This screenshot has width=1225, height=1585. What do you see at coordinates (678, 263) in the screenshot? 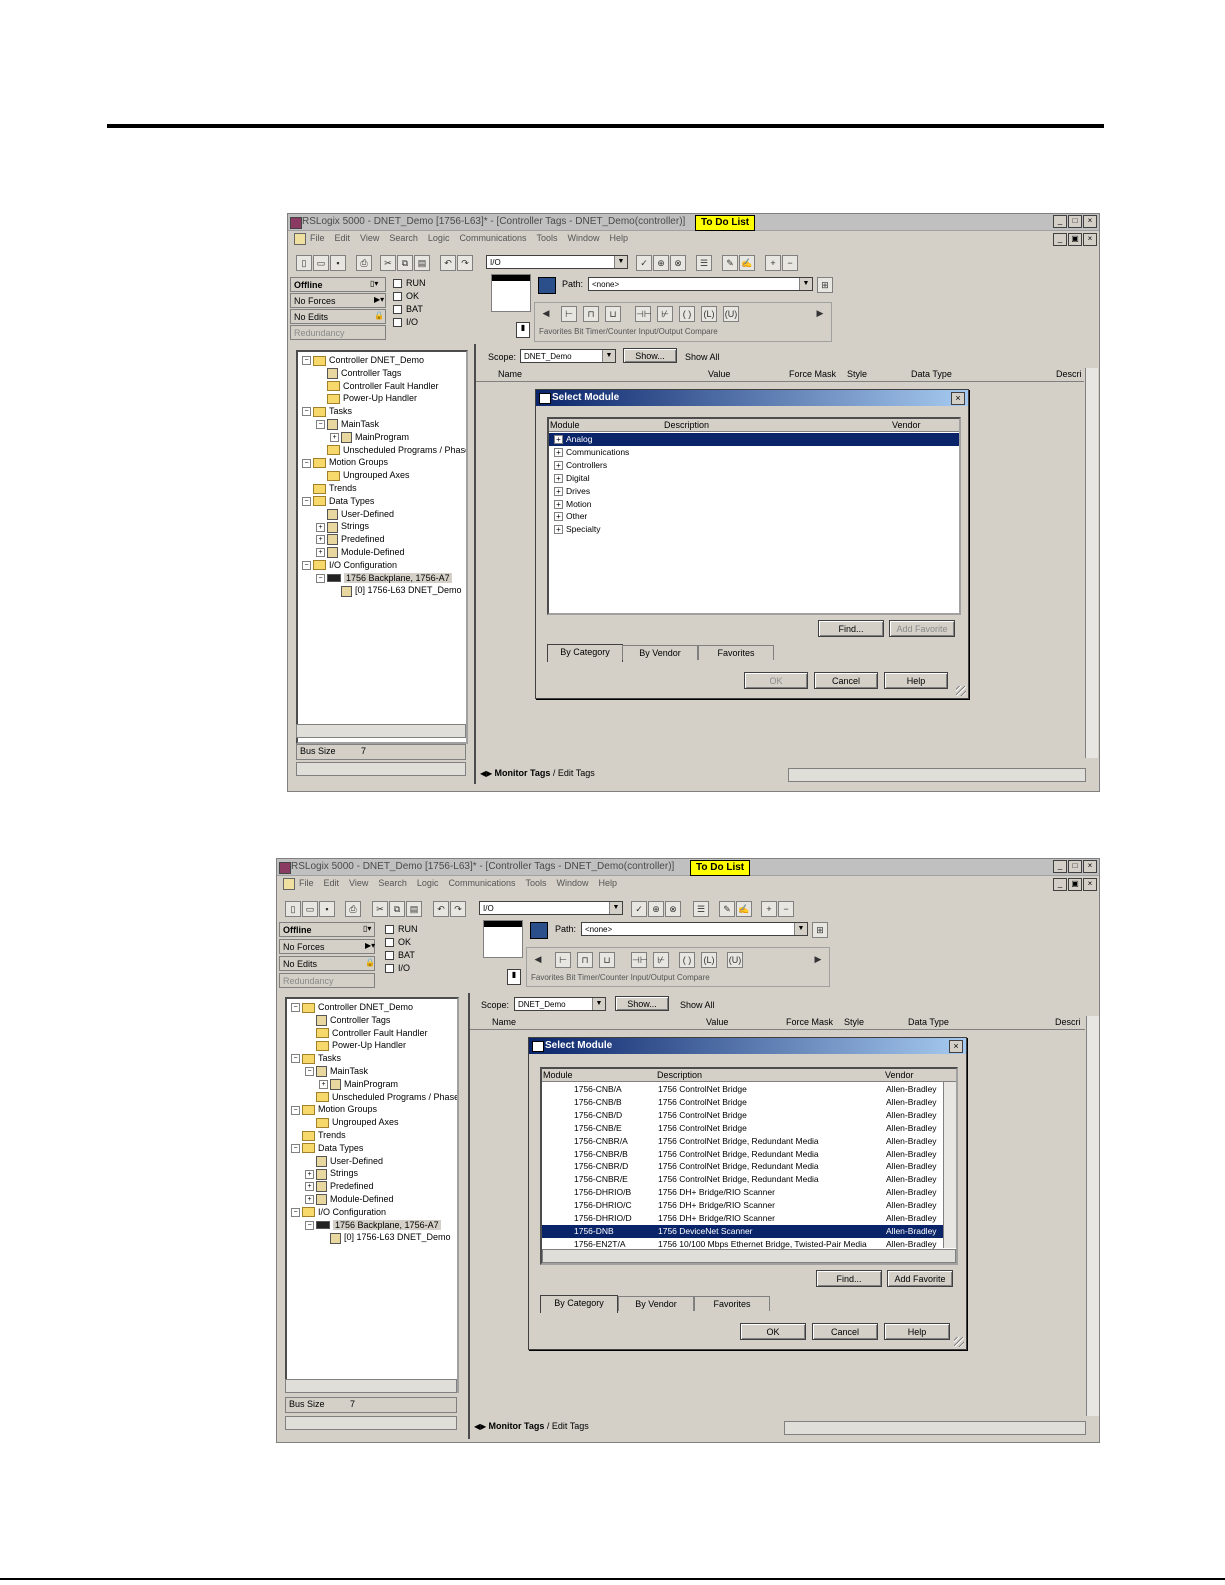
I see `xref-icon: ⊗` at bounding box center [678, 263].